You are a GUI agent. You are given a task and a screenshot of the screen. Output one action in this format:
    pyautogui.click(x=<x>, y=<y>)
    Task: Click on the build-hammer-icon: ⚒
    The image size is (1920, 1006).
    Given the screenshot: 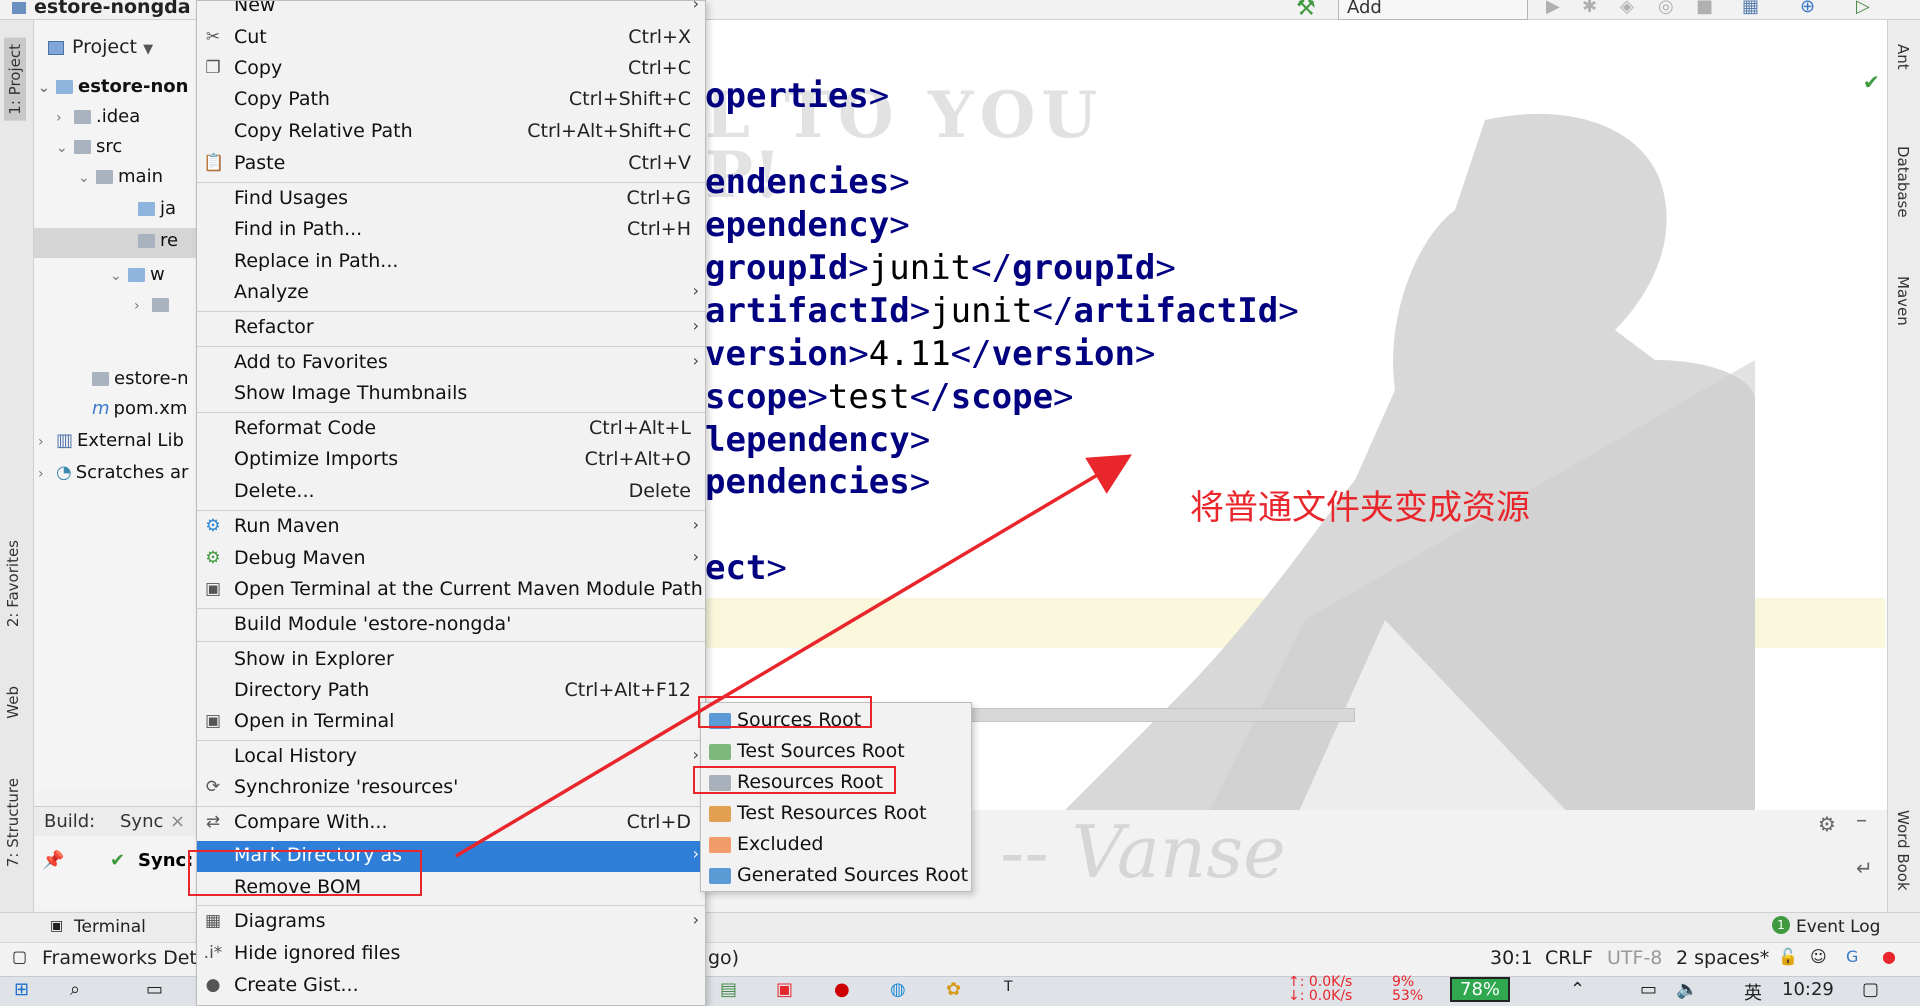 What is the action you would take?
    pyautogui.click(x=1306, y=10)
    